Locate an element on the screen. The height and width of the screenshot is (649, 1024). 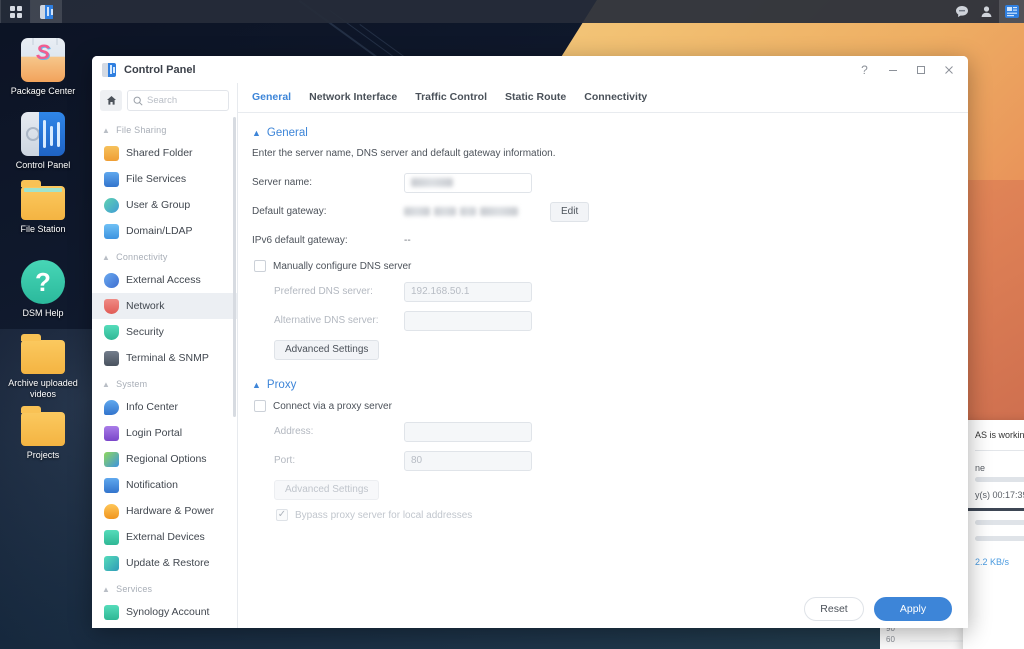
desktop-icon-file-station: File Station is located at coordinates (43, 207).